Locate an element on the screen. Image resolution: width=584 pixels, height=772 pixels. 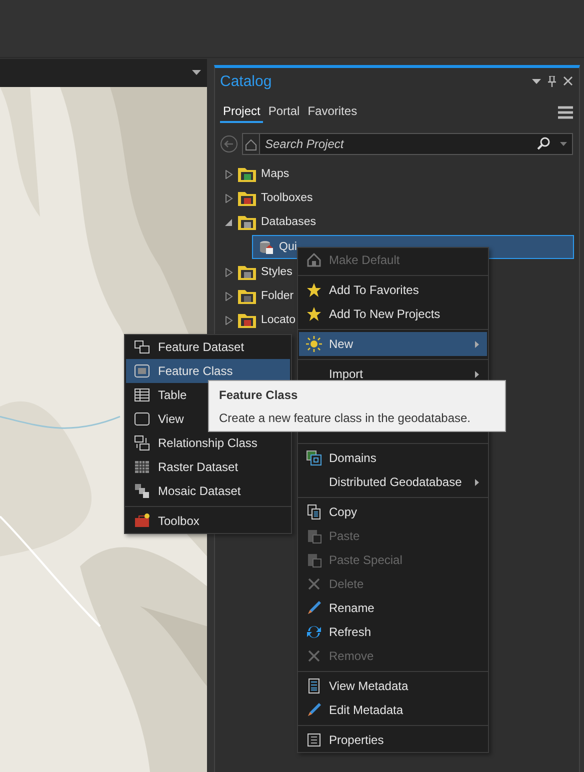
tooltip-title: Feature Class is located at coordinates (259, 395).